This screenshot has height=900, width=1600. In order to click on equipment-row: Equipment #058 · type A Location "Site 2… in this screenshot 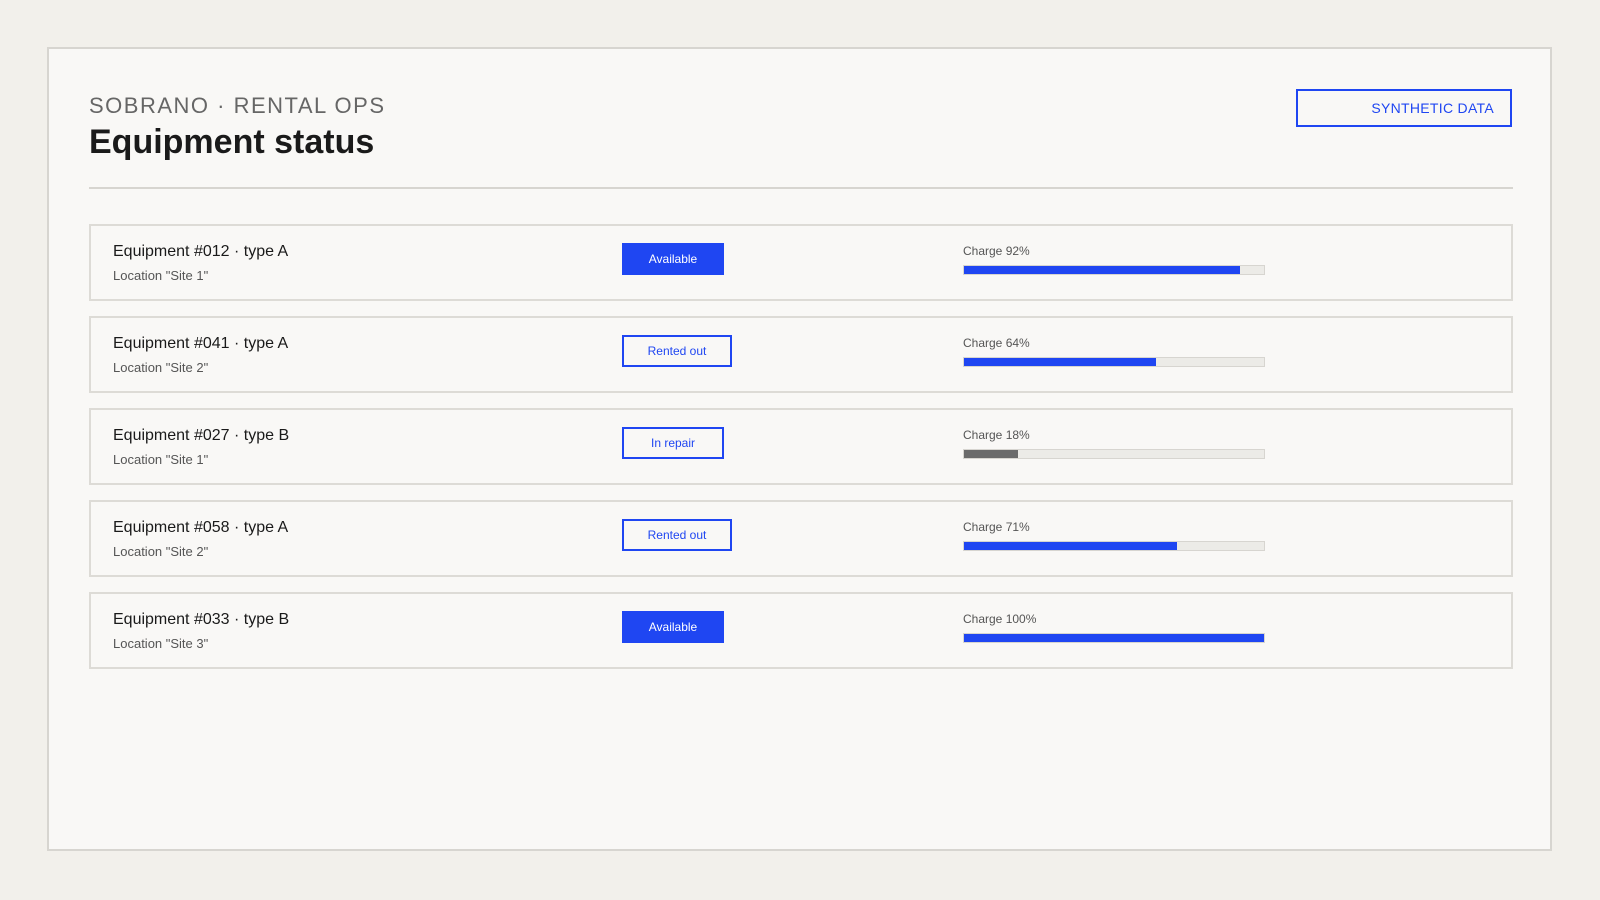, I will do `click(801, 538)`.